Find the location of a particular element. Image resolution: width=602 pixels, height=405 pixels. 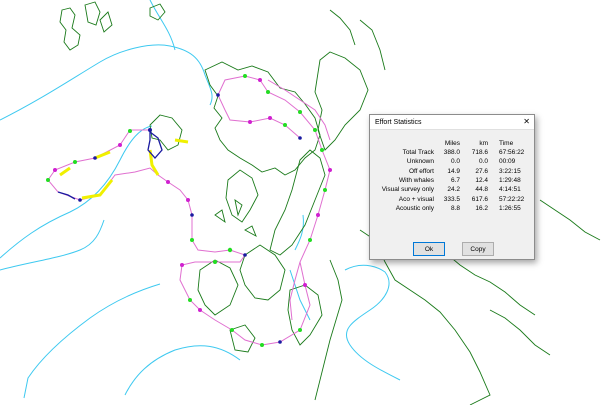

dialog-title: Effort Statistics is located at coordinates (398, 122).